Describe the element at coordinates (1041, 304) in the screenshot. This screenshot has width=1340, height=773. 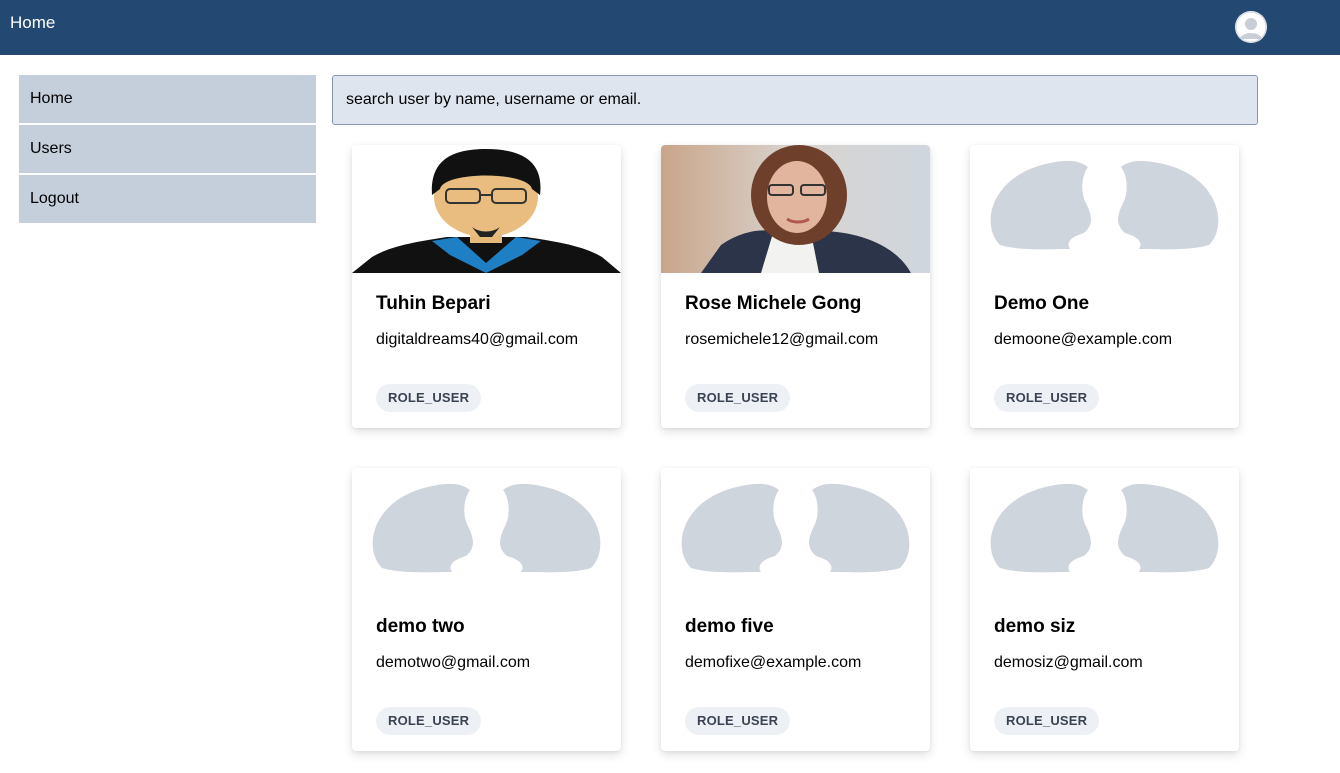
I see `user-name: Demo One` at that location.